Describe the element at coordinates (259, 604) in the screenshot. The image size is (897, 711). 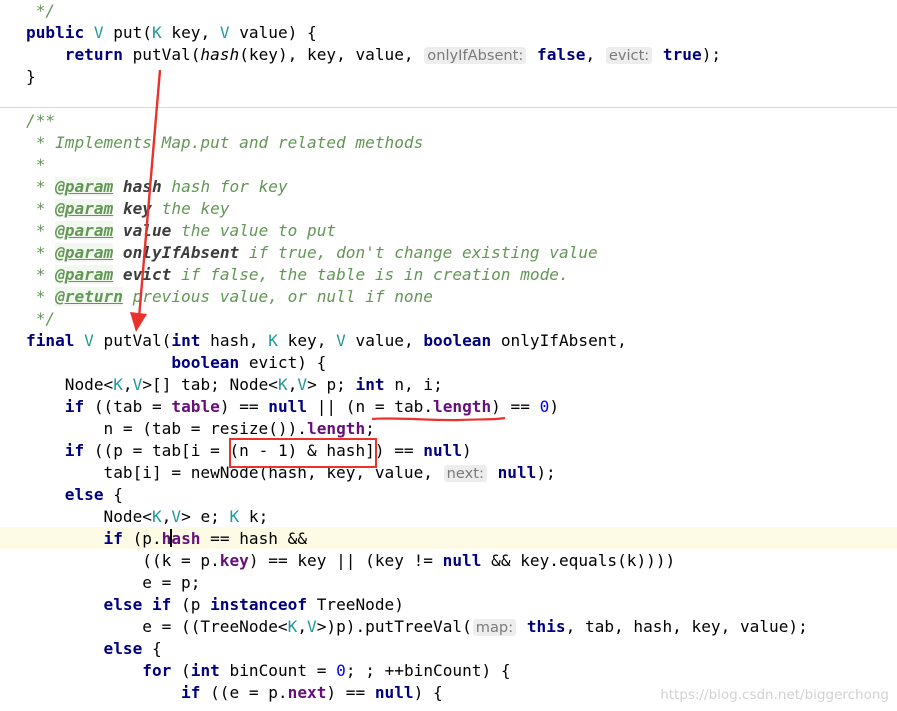
I see `code-token: instanceof` at that location.